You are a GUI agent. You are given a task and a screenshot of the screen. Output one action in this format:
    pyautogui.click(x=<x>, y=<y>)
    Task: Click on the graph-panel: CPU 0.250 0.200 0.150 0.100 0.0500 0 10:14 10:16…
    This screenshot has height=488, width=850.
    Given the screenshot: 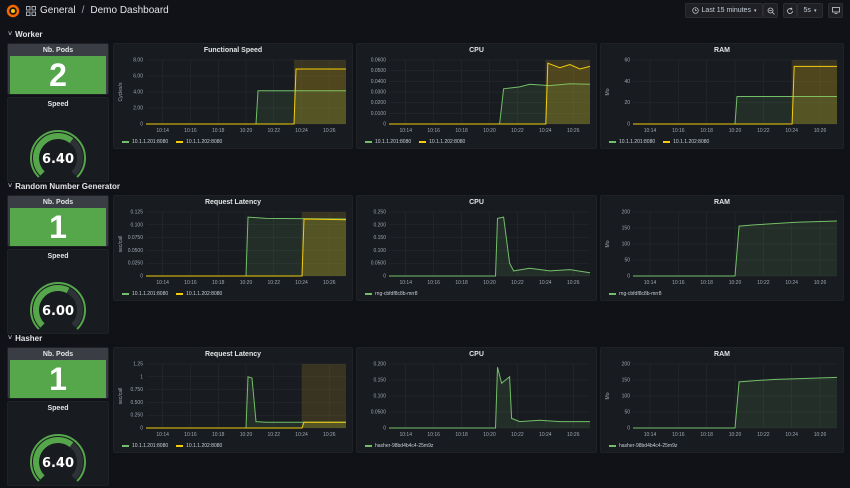 What is the action you would take?
    pyautogui.click(x=476, y=248)
    